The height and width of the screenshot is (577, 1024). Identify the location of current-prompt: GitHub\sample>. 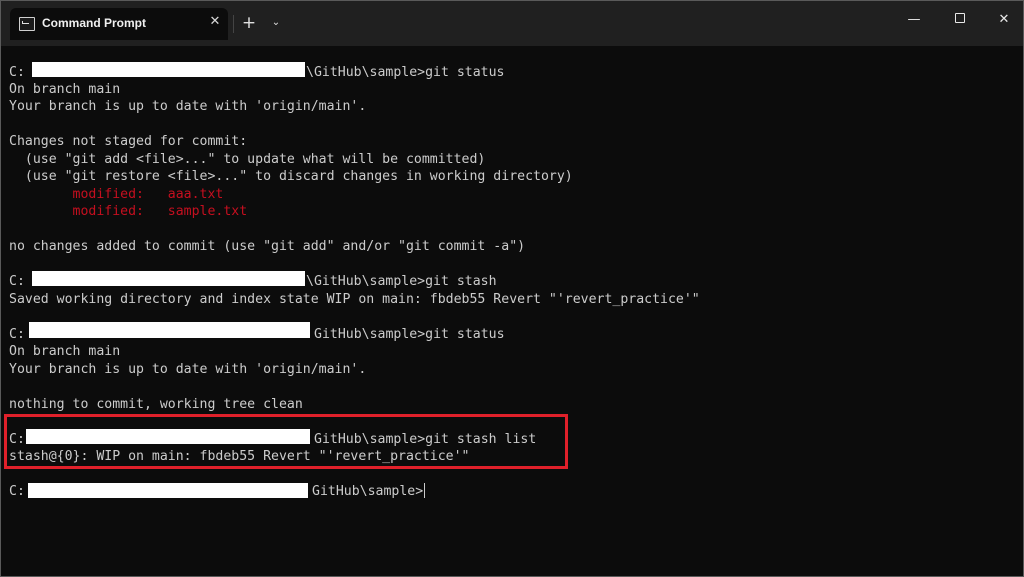
(369, 491).